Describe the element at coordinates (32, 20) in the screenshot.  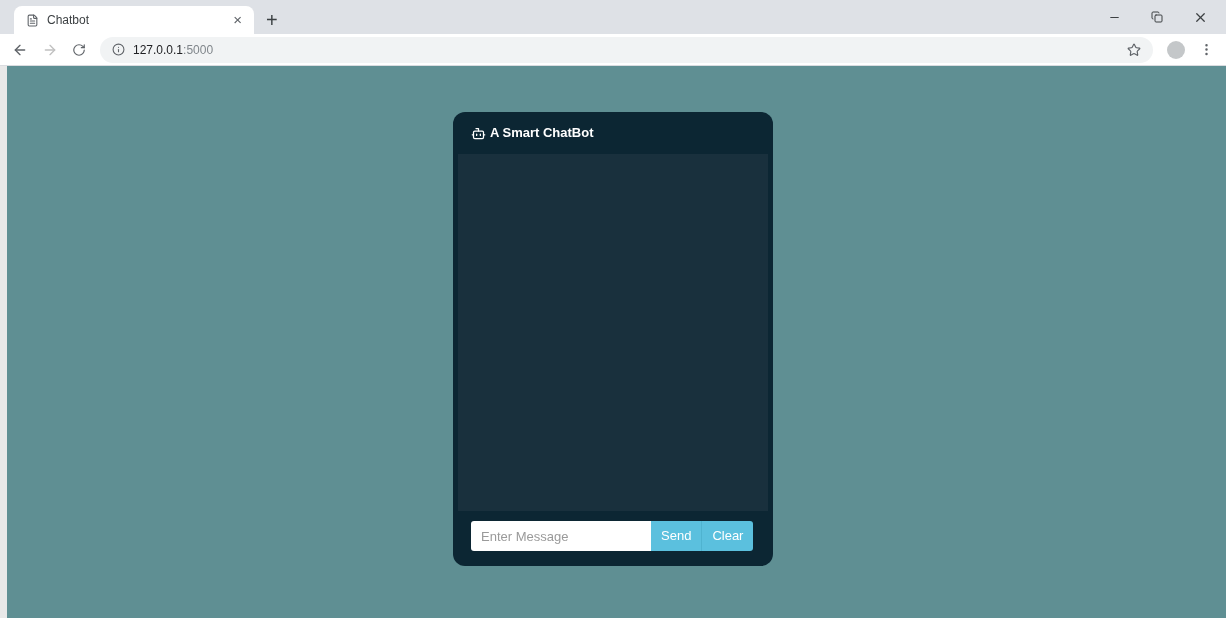
I see `page-icon` at that location.